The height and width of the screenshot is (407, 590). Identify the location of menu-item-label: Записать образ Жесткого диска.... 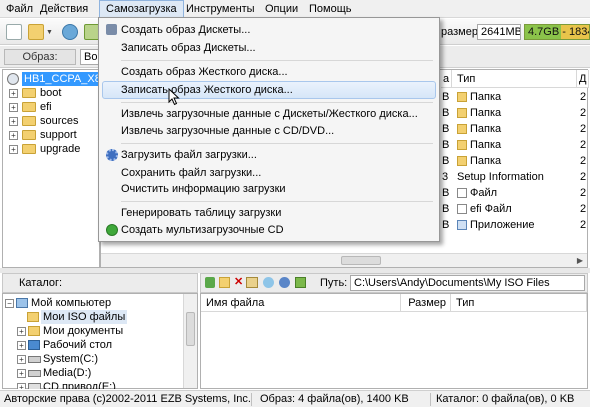
(207, 90).